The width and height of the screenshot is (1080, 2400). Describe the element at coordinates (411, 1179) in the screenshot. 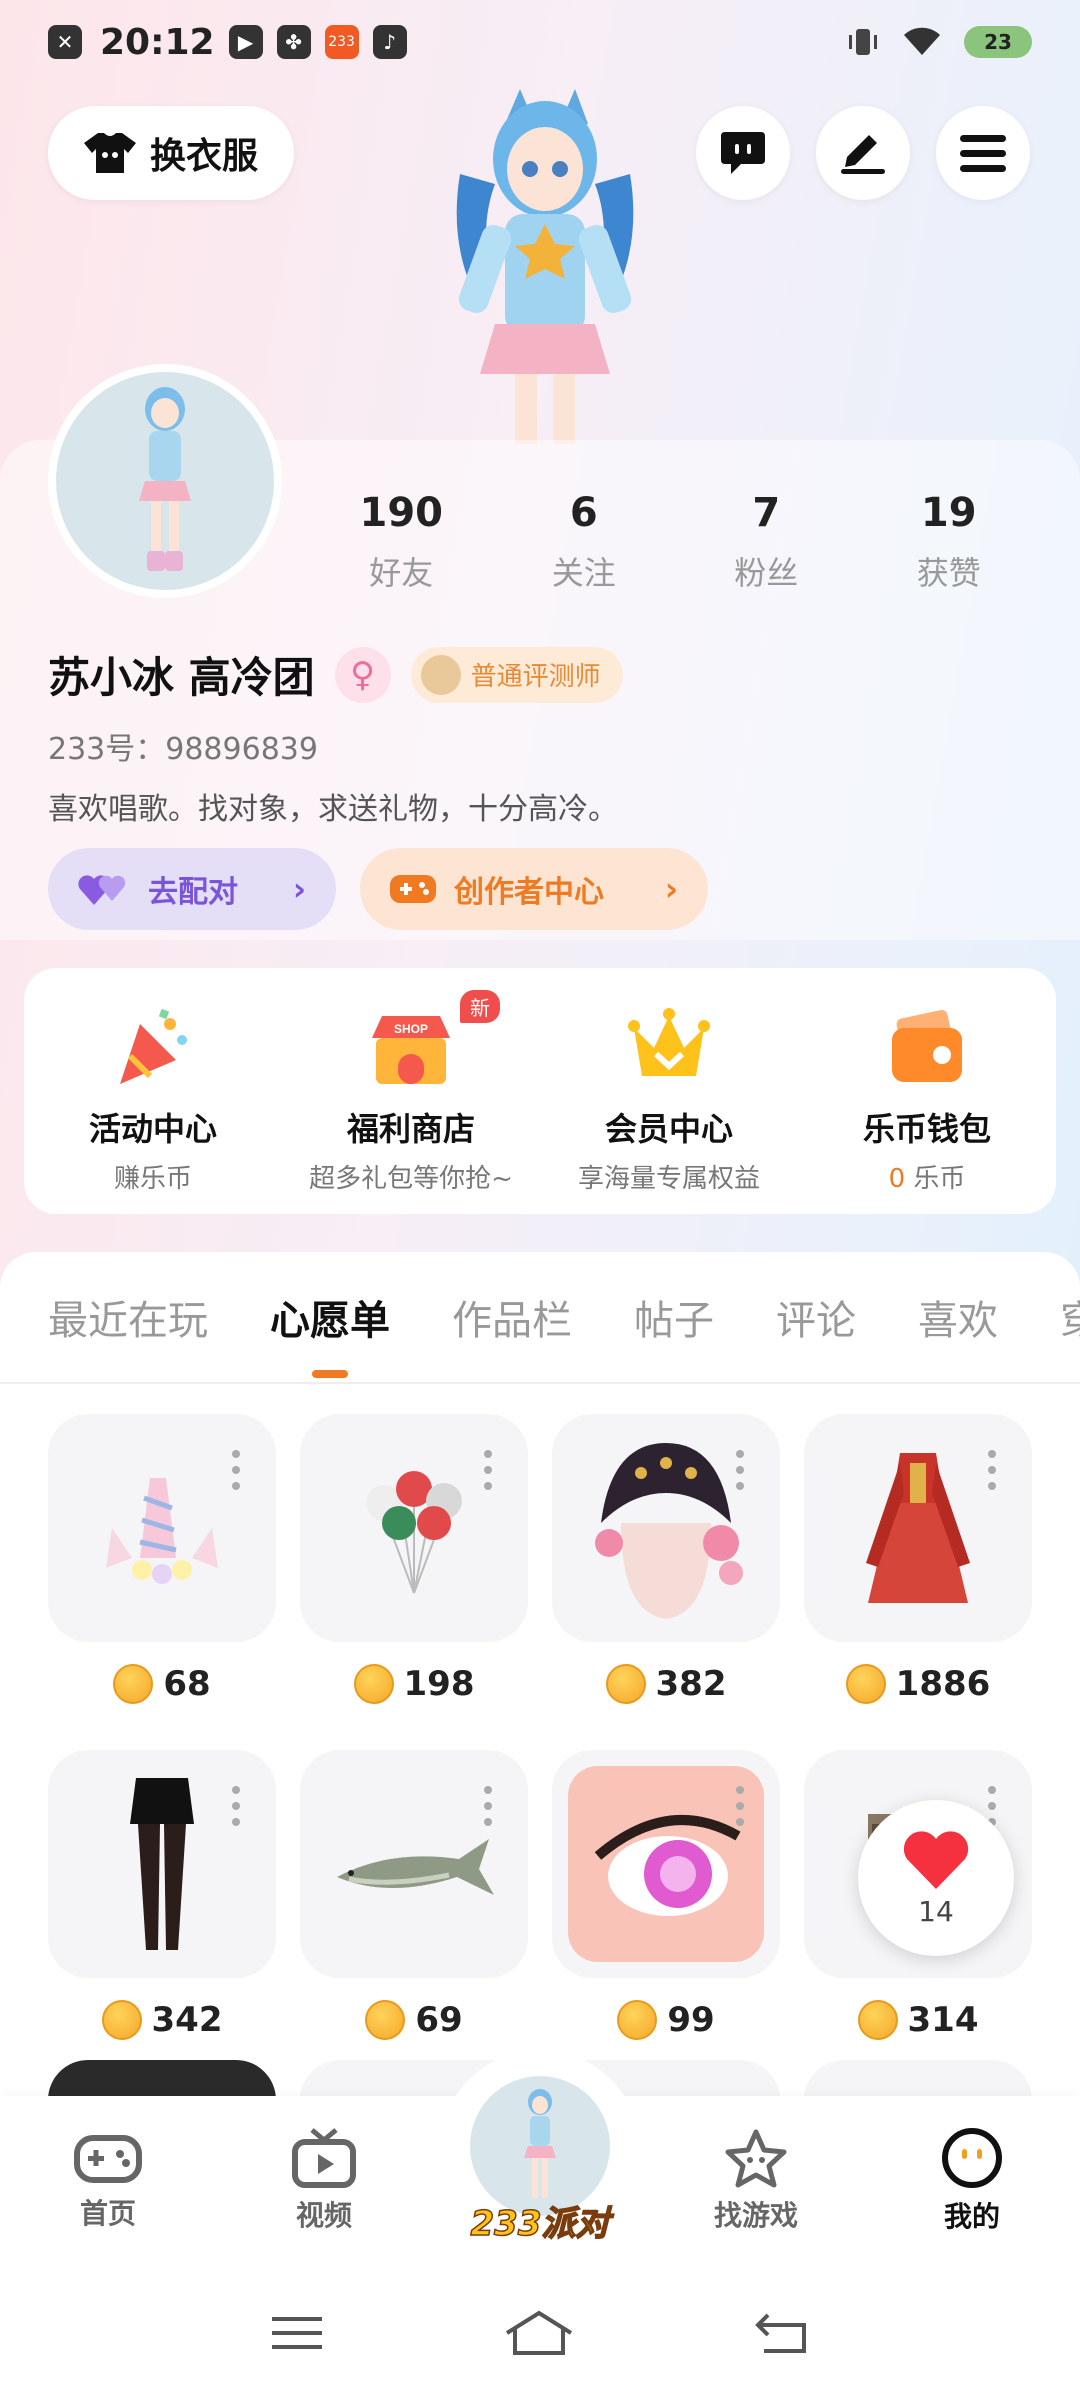

I see `feature-subtitle: 超多礼包等你抢~` at that location.